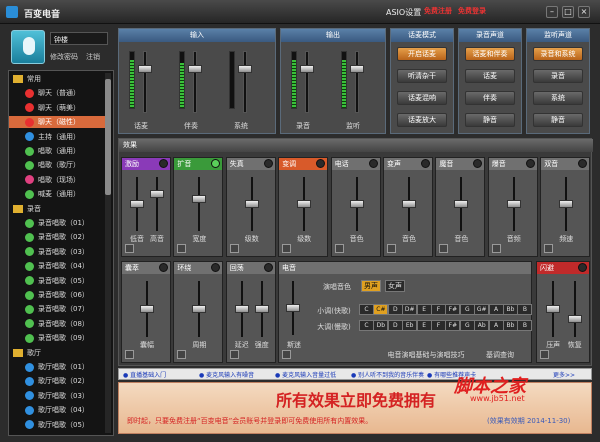  I want to click on record-channel-button-2: 伴奏, so click(490, 98).